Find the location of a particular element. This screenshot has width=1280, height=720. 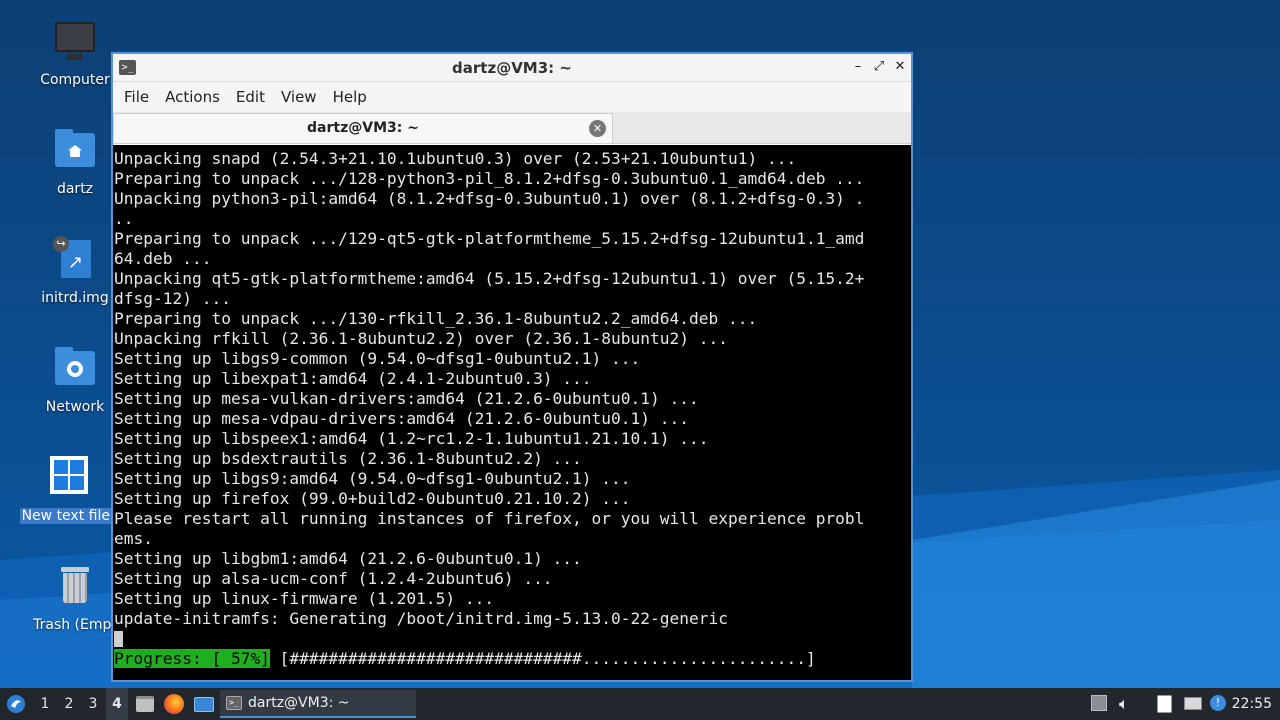

symlink-file-icon: ↪ ↗ is located at coordinates (75, 260).